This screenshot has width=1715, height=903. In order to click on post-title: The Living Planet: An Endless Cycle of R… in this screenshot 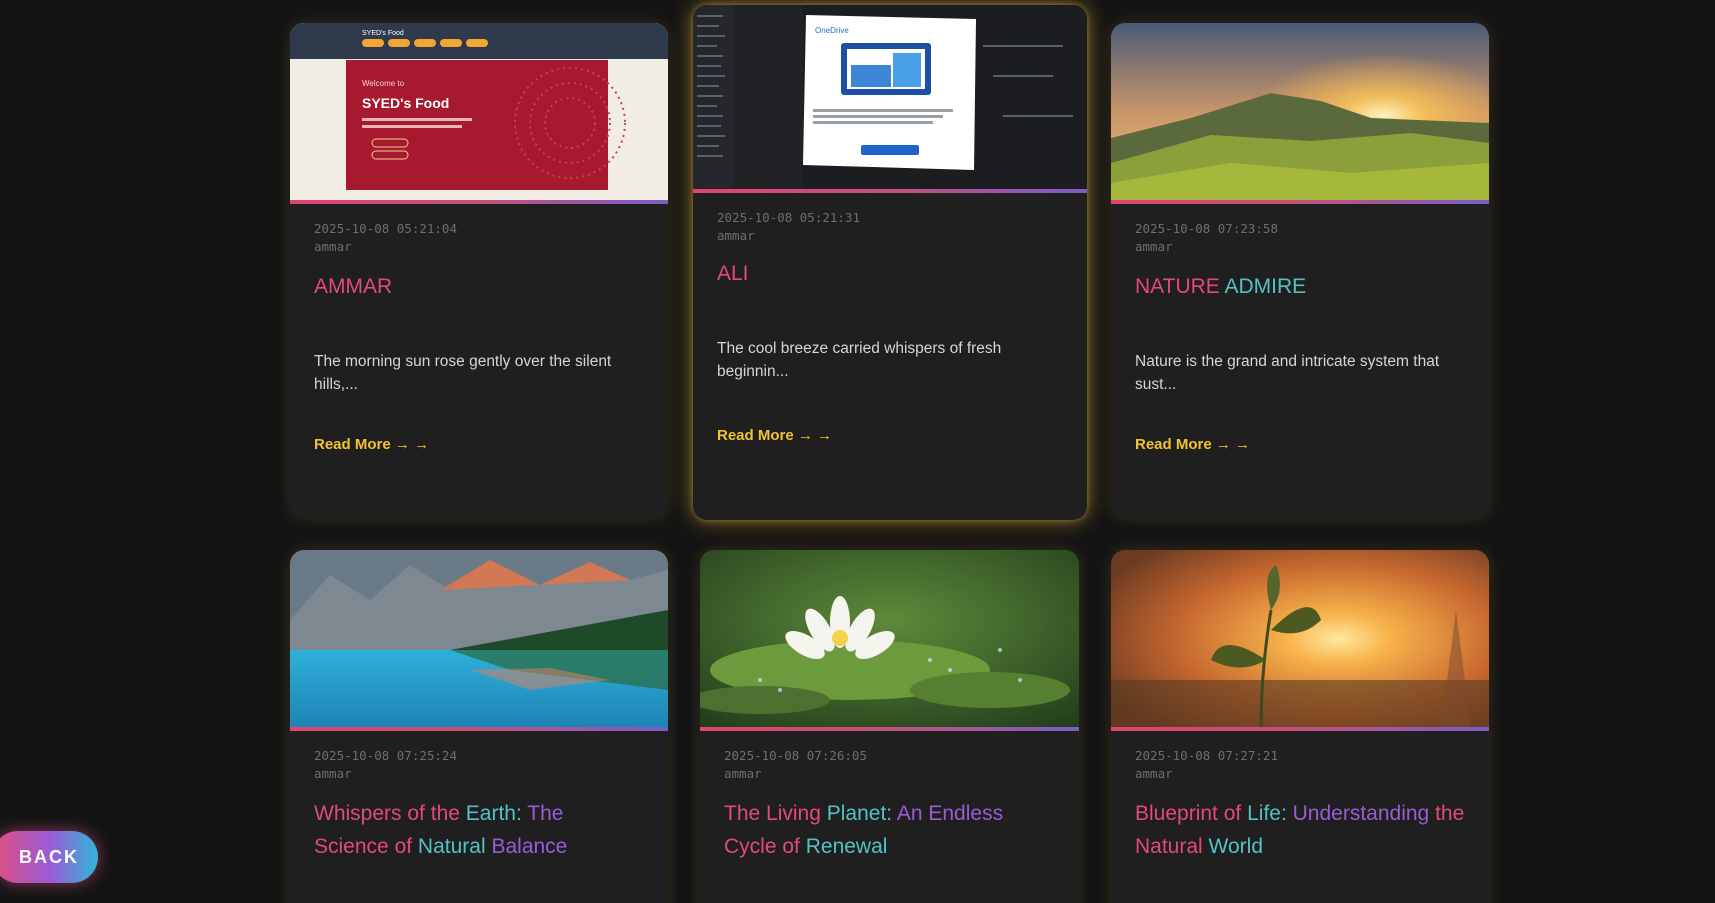, I will do `click(889, 837)`.